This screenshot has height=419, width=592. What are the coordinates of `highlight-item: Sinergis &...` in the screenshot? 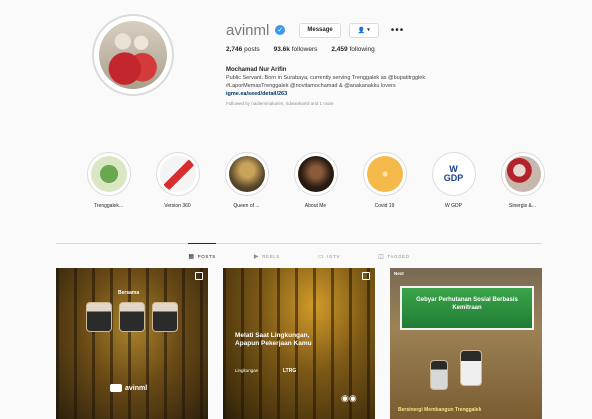 It's located at (522, 180).